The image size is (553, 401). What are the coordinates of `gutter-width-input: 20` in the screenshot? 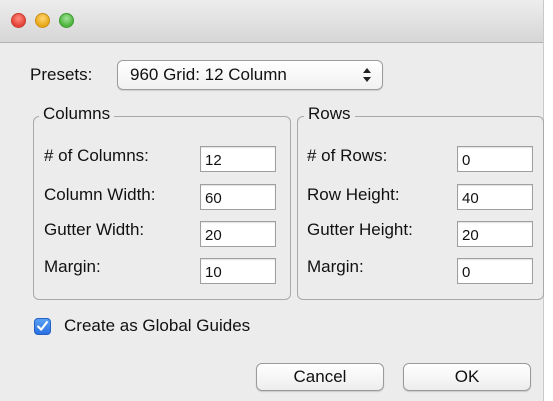 It's located at (238, 234).